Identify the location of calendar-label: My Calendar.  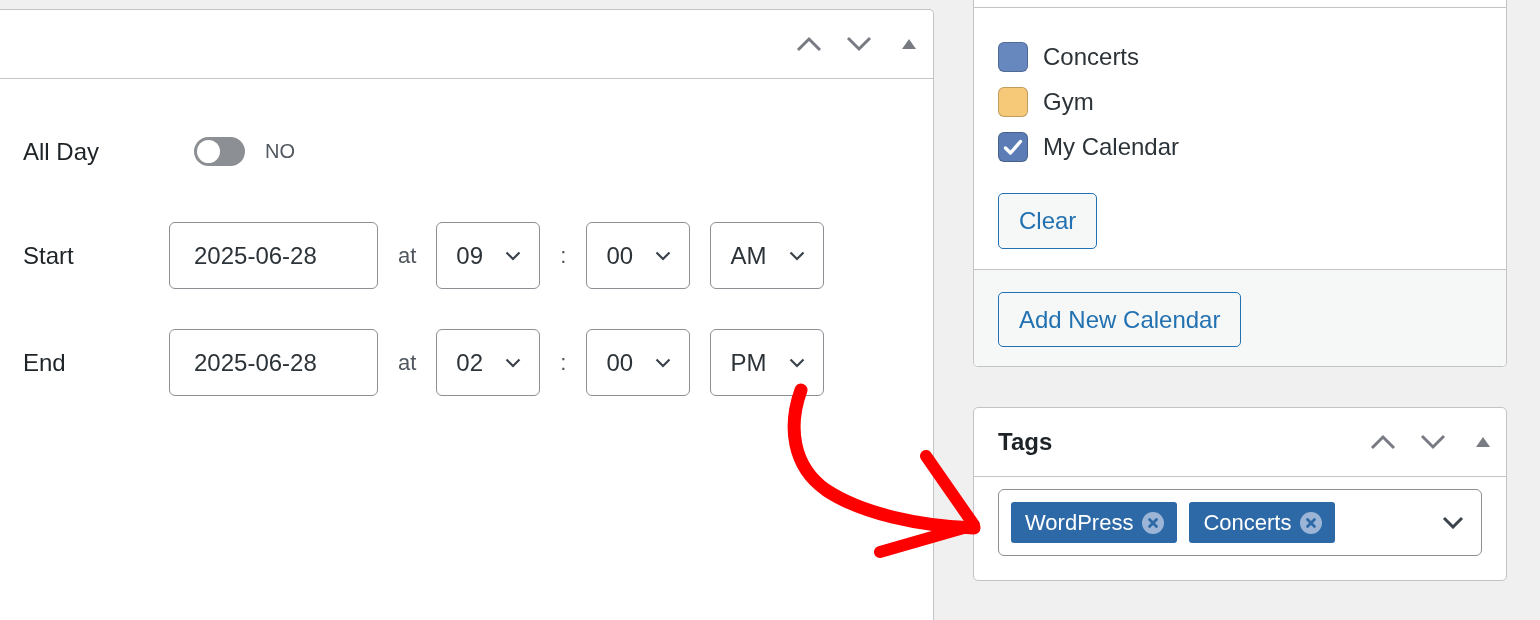
(1111, 147).